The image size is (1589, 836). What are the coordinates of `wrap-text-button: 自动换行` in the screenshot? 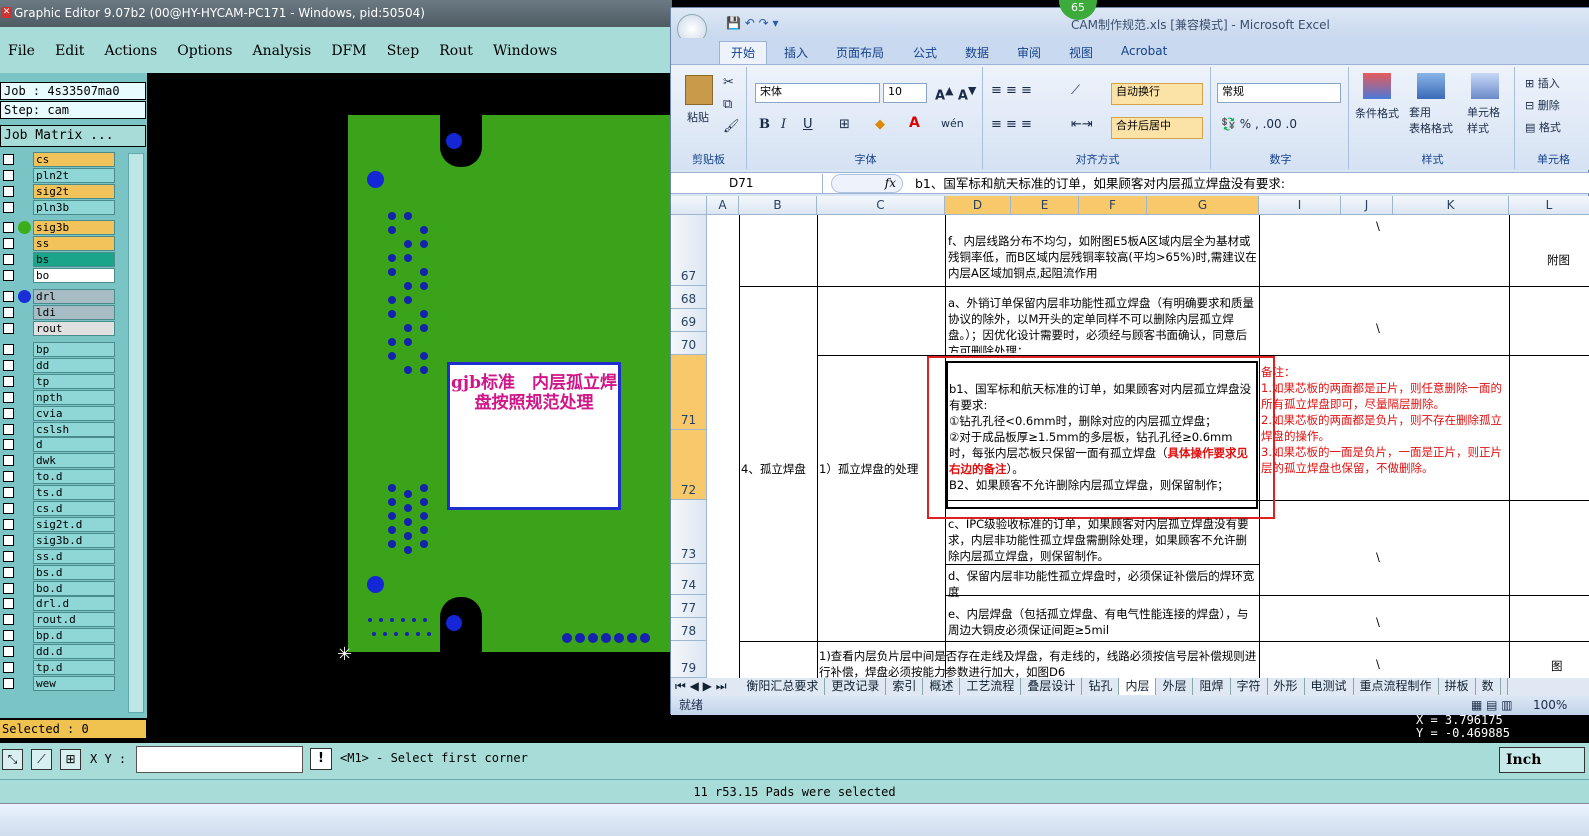 It's located at (1157, 94).